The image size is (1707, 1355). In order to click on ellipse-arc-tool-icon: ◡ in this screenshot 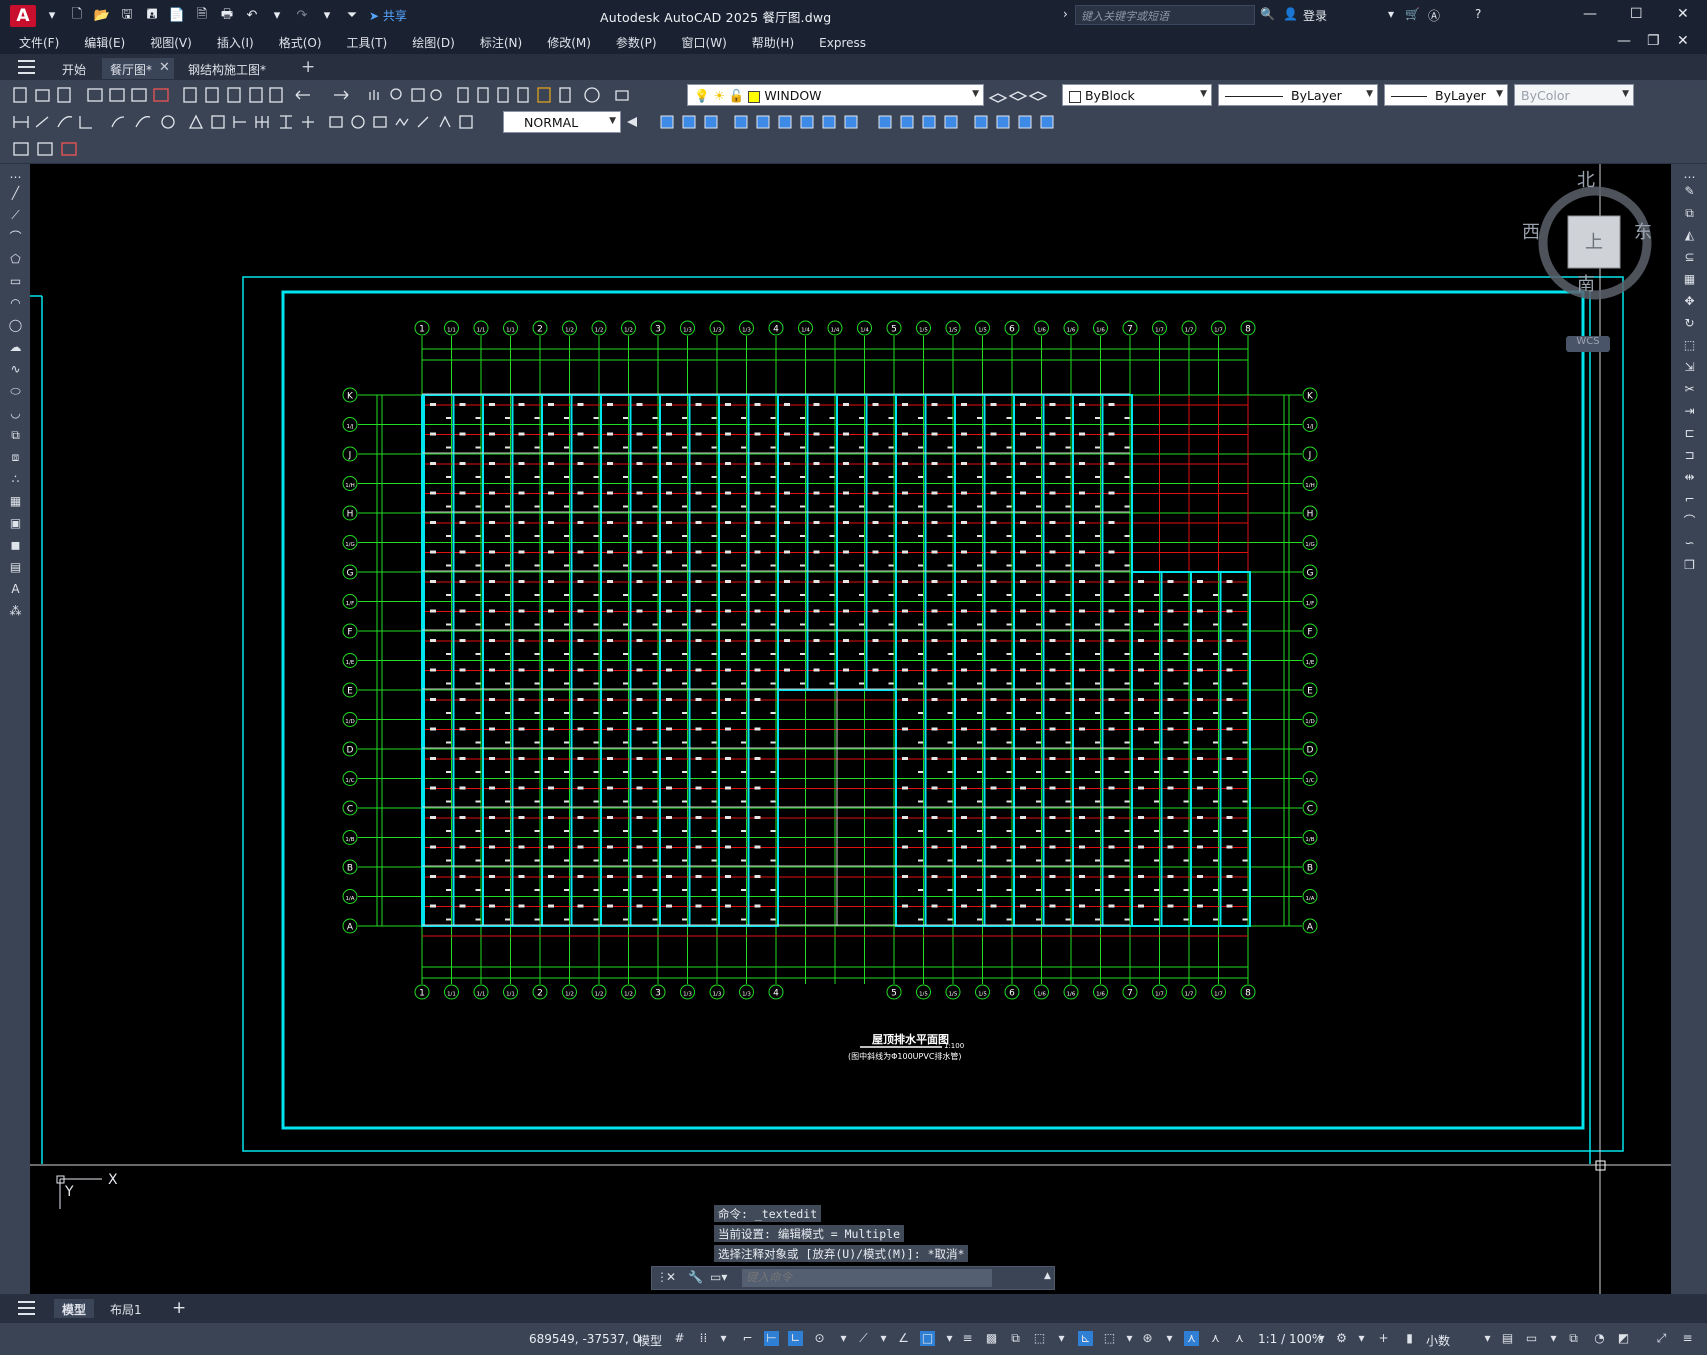, I will do `click(15, 413)`.